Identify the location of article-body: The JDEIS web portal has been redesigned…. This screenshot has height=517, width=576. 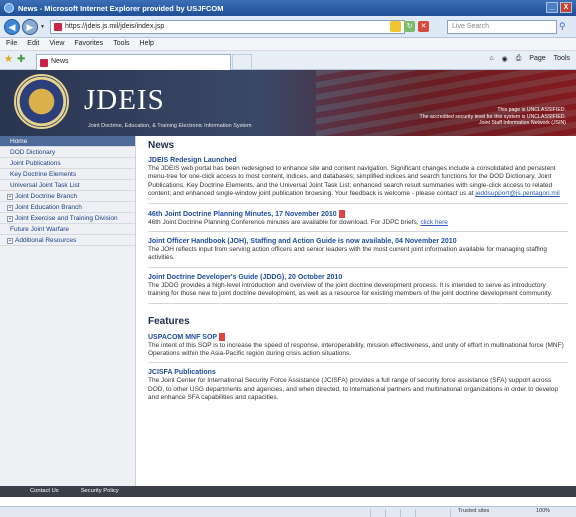
(358, 182).